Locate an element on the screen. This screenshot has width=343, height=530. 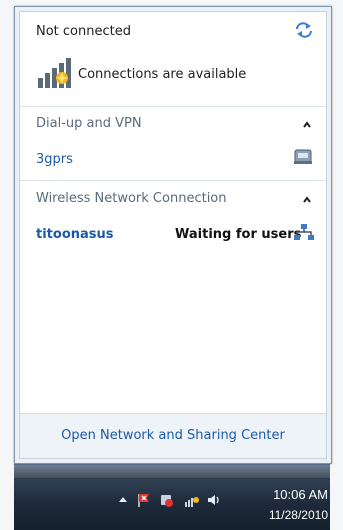
network-waiting-icon is located at coordinates (304, 232).